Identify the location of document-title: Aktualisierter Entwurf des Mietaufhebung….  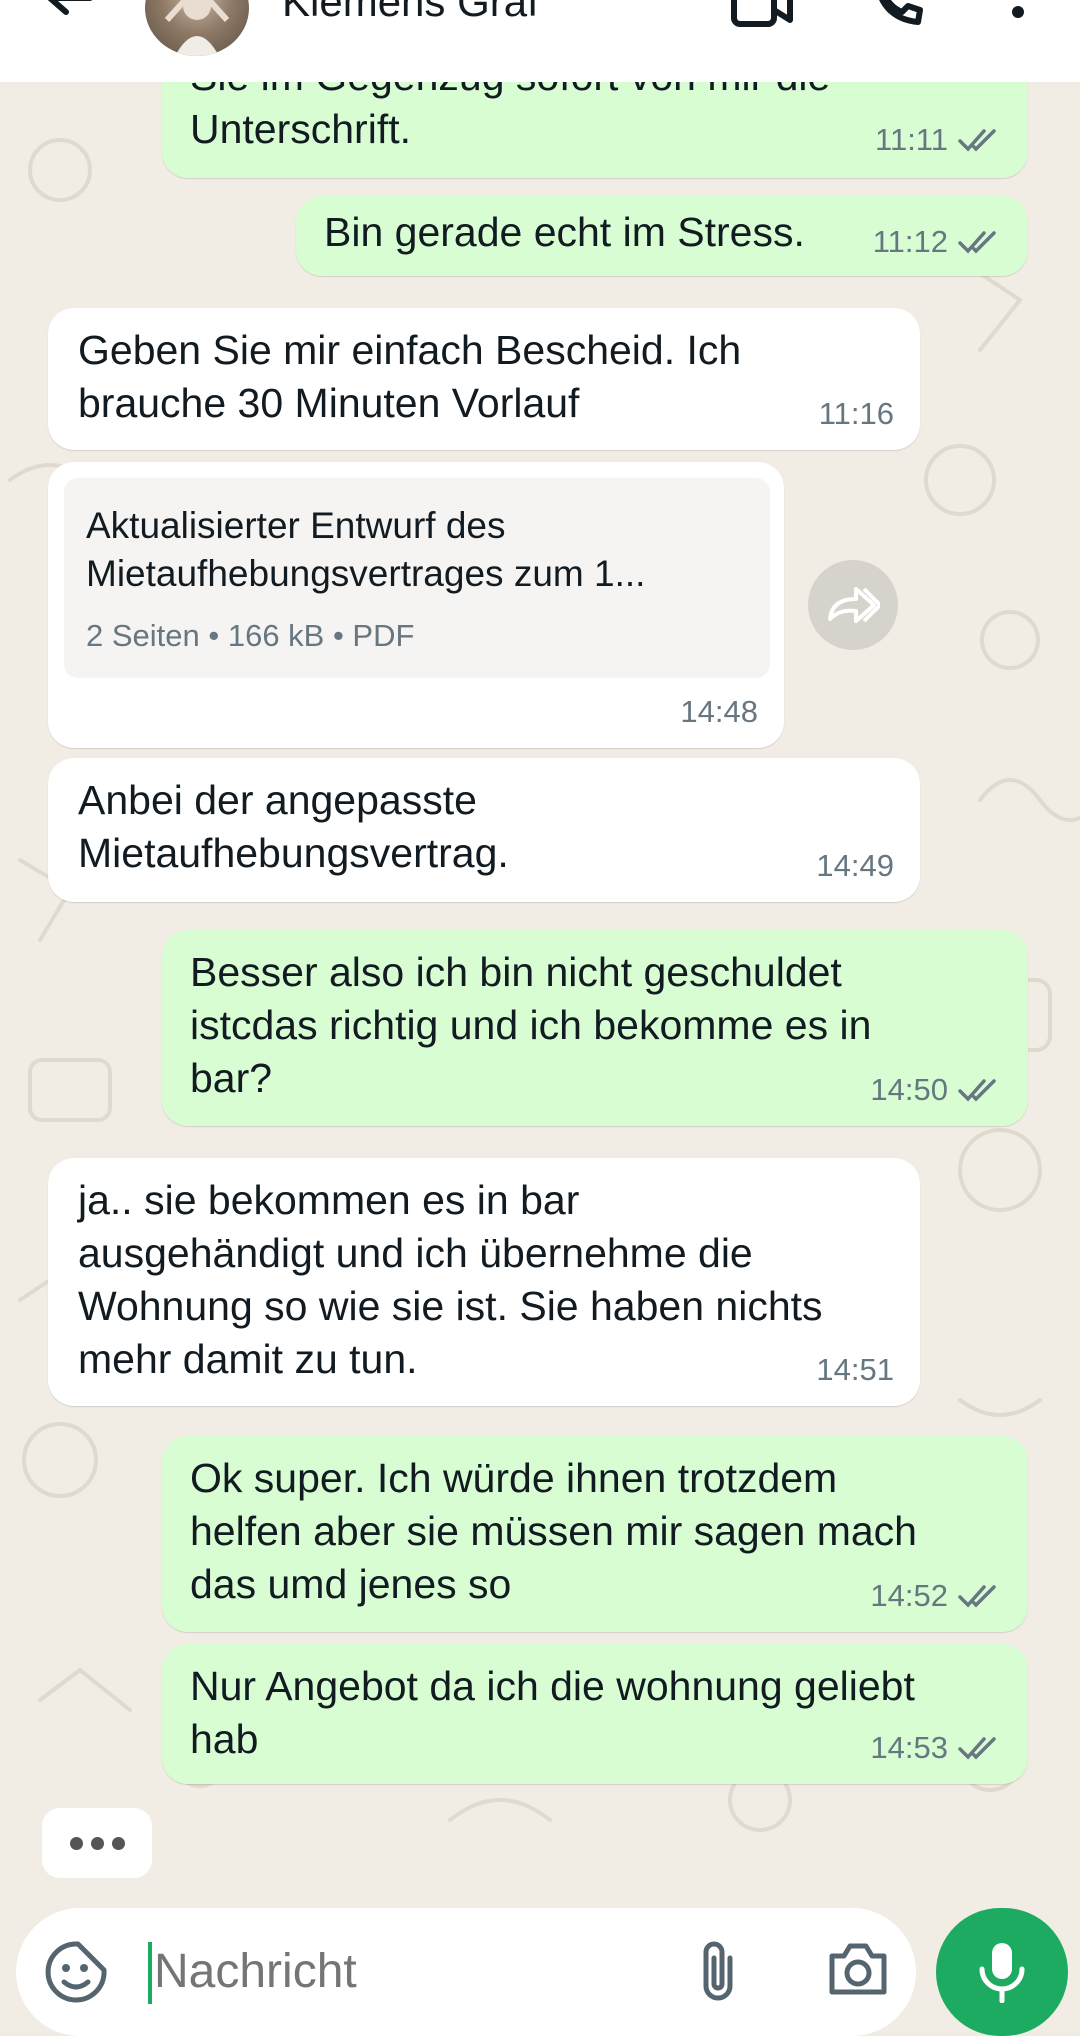
(366, 549).